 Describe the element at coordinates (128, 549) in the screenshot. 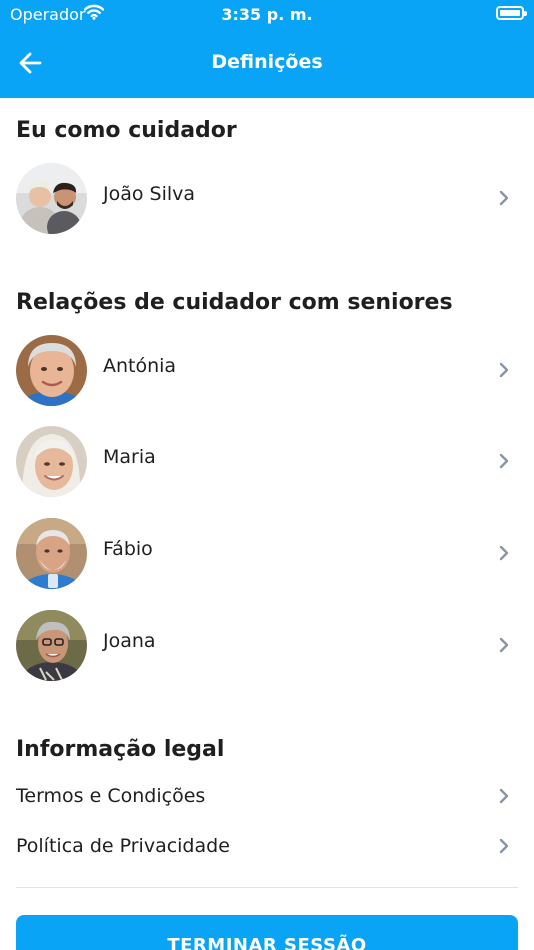

I see `senior-name: Fábio` at that location.